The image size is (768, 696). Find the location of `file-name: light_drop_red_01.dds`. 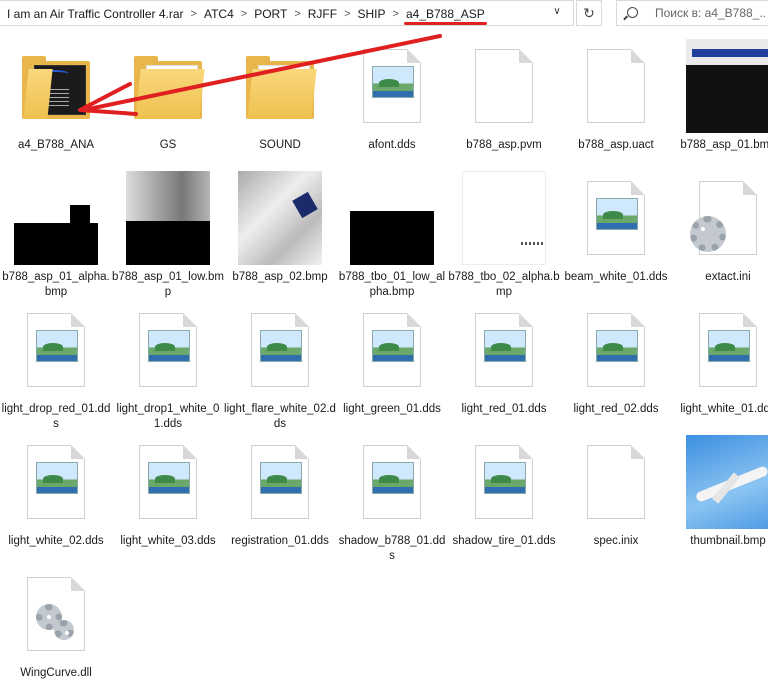

file-name: light_drop_red_01.dds is located at coordinates (56, 416).